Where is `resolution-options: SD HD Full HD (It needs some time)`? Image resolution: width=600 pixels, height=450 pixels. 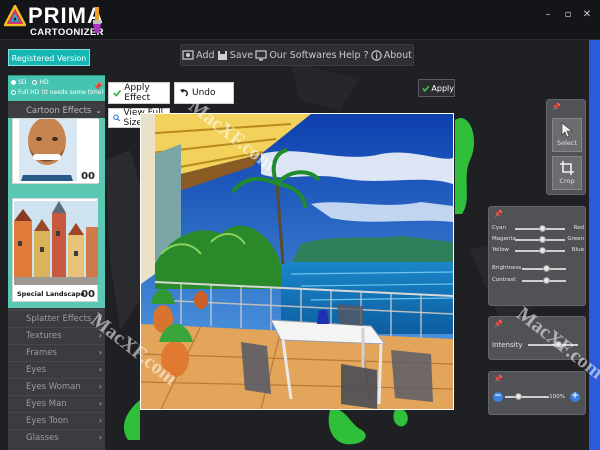 resolution-options: SD HD Full HD (It needs some time) is located at coordinates (56, 88).